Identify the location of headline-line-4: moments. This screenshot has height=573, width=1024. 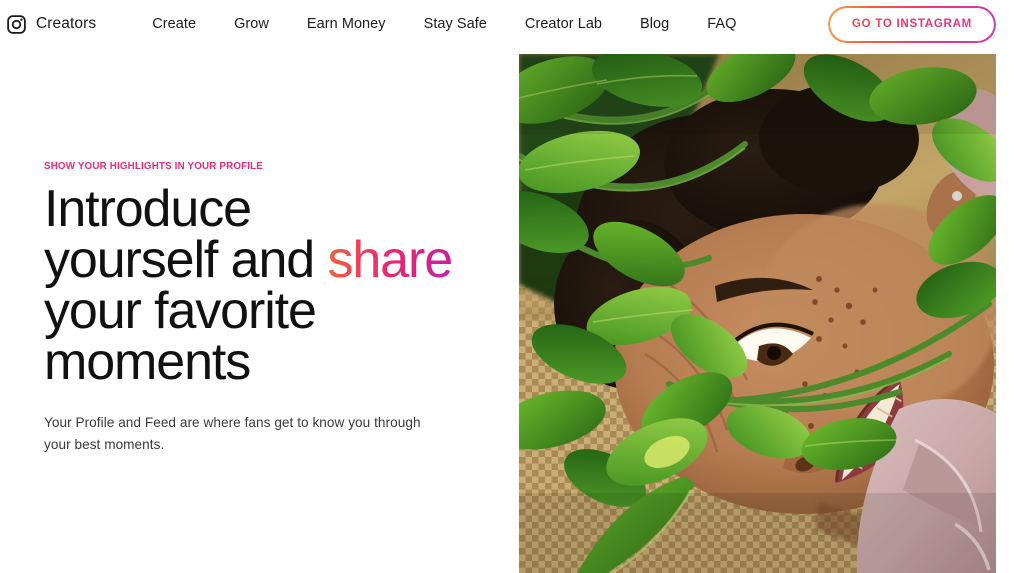
(147, 362).